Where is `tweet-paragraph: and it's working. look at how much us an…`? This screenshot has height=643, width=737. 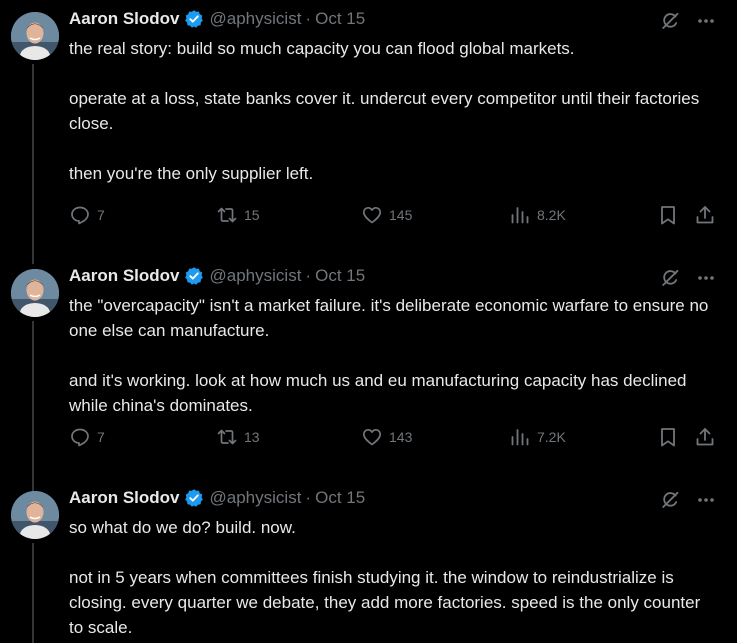 tweet-paragraph: and it's working. look at how much us an… is located at coordinates (378, 393).